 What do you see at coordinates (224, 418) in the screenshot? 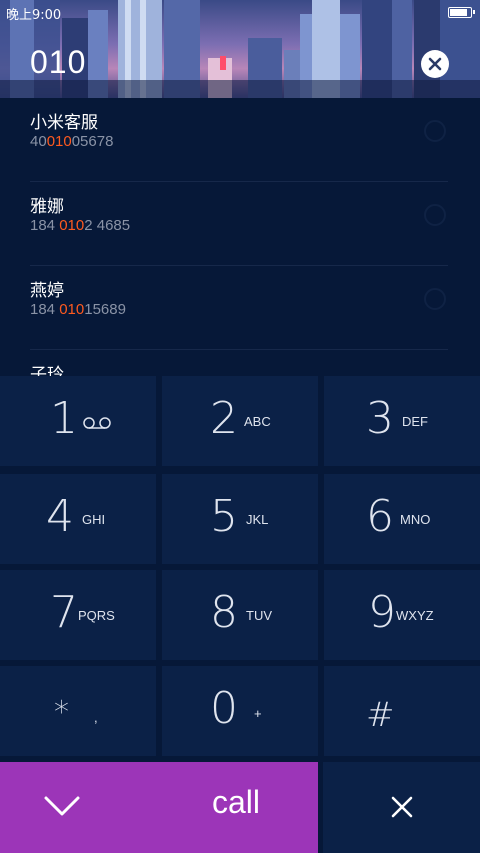
I see `key-digit: 2` at bounding box center [224, 418].